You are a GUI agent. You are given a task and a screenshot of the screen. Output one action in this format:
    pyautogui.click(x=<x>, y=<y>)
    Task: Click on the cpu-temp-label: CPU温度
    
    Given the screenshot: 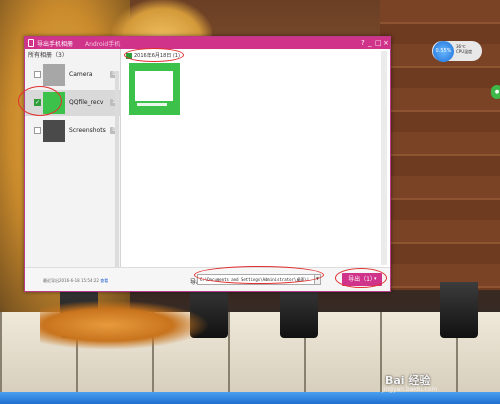 What is the action you would take?
    pyautogui.click(x=464, y=51)
    